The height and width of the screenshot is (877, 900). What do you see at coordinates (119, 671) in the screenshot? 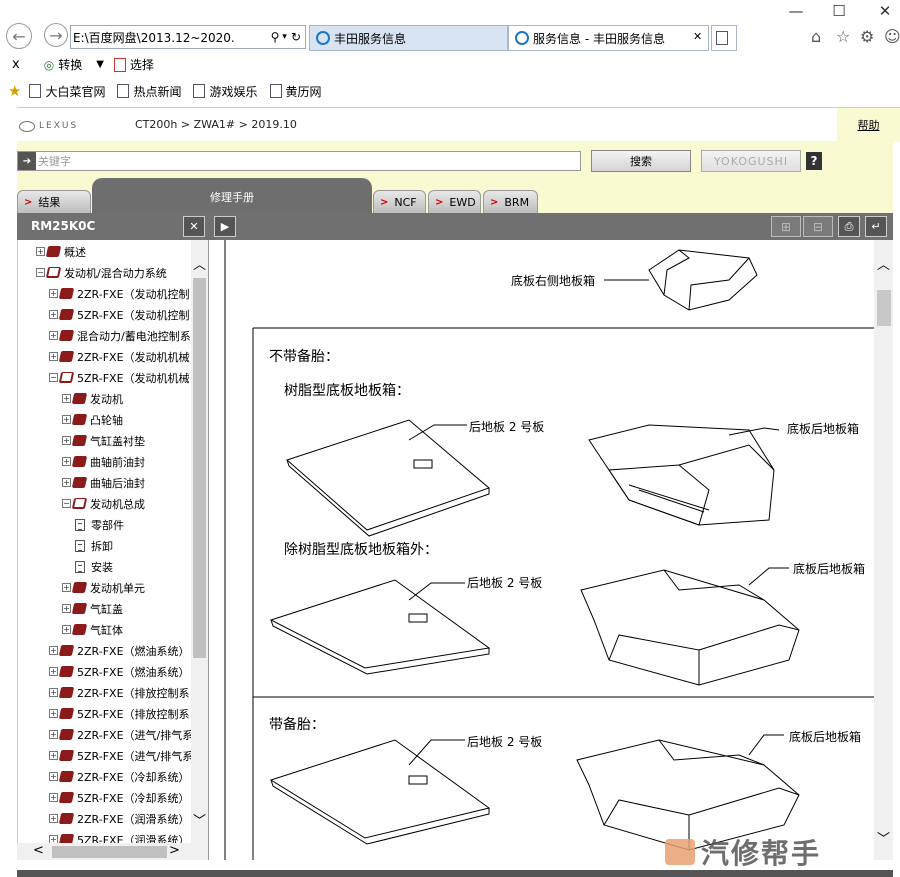
I see `tree-node: +5ZR-FXE（燃油系统）` at bounding box center [119, 671].